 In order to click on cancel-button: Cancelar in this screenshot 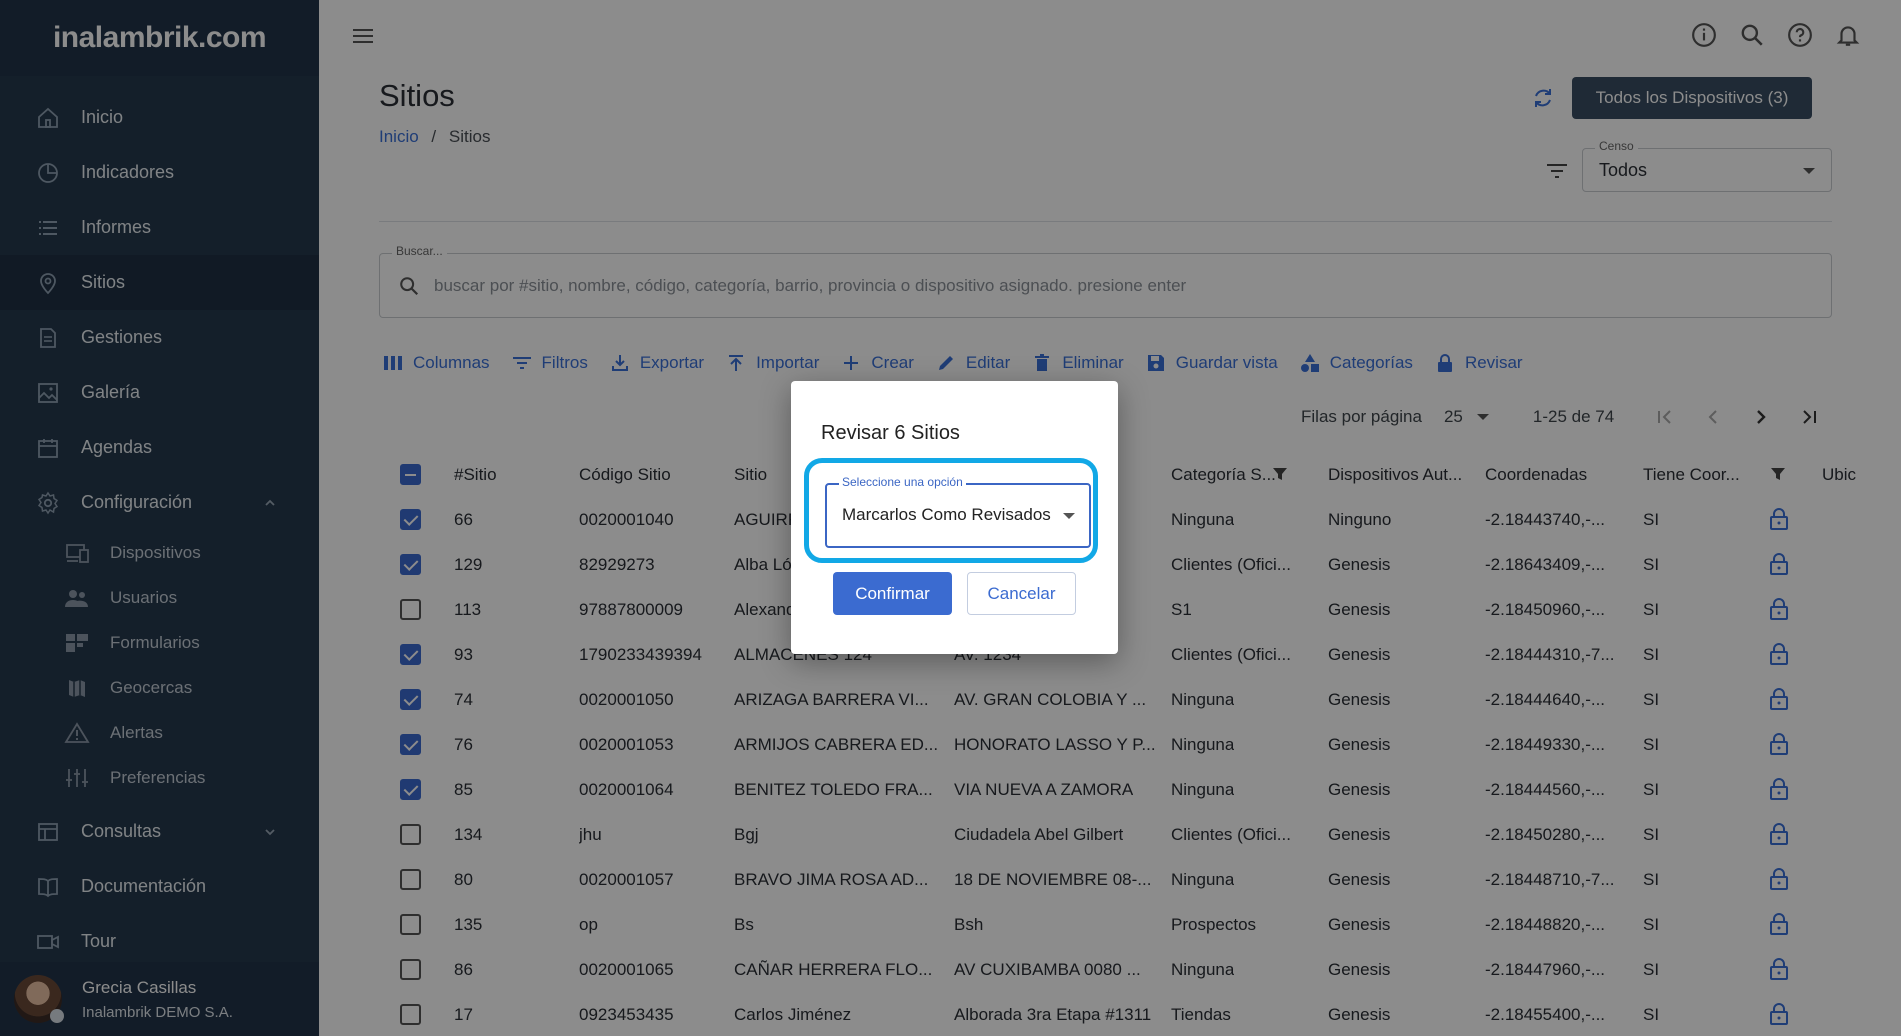, I will do `click(1021, 593)`.